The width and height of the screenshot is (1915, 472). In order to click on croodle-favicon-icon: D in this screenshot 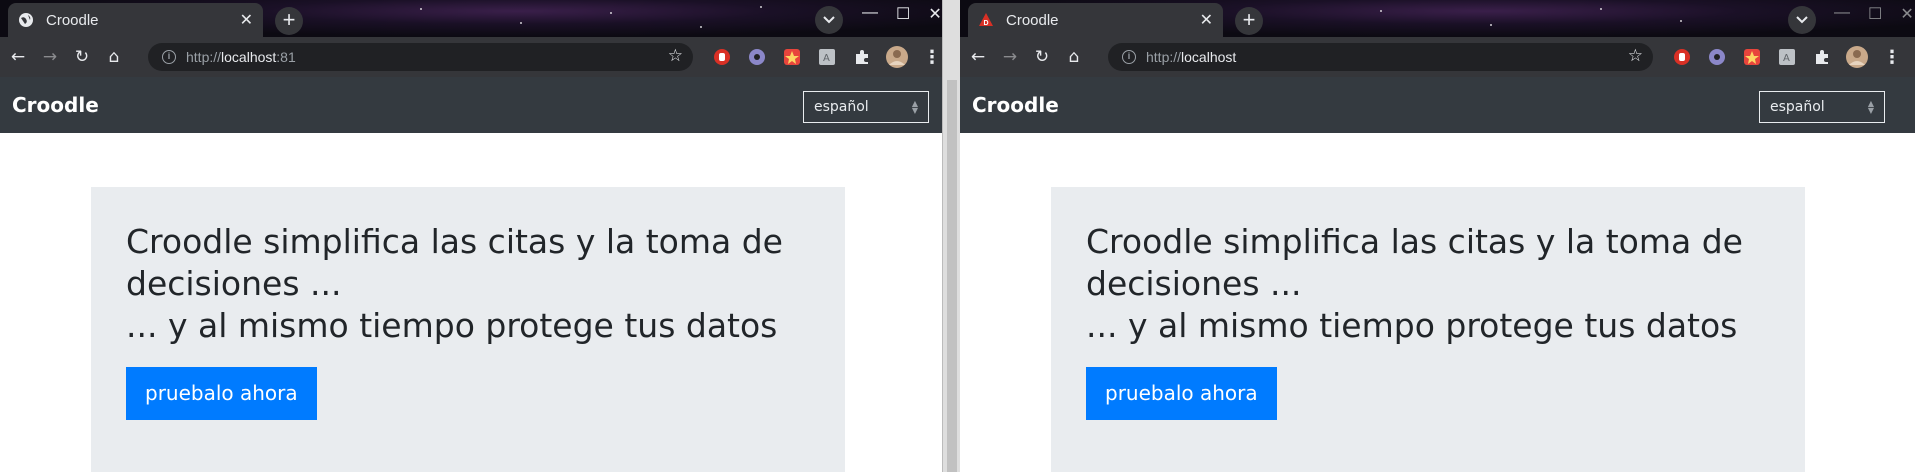, I will do `click(986, 20)`.